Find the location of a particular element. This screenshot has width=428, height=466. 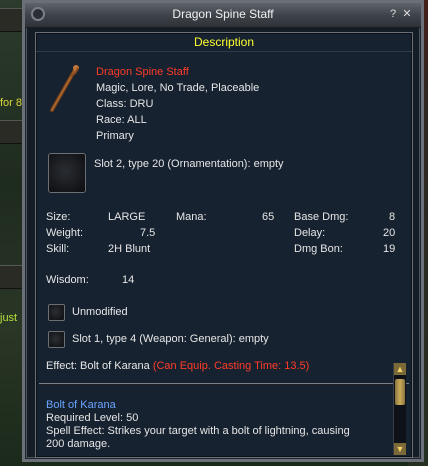

dmg-bon-label: Dmg Bon: is located at coordinates (318, 249).